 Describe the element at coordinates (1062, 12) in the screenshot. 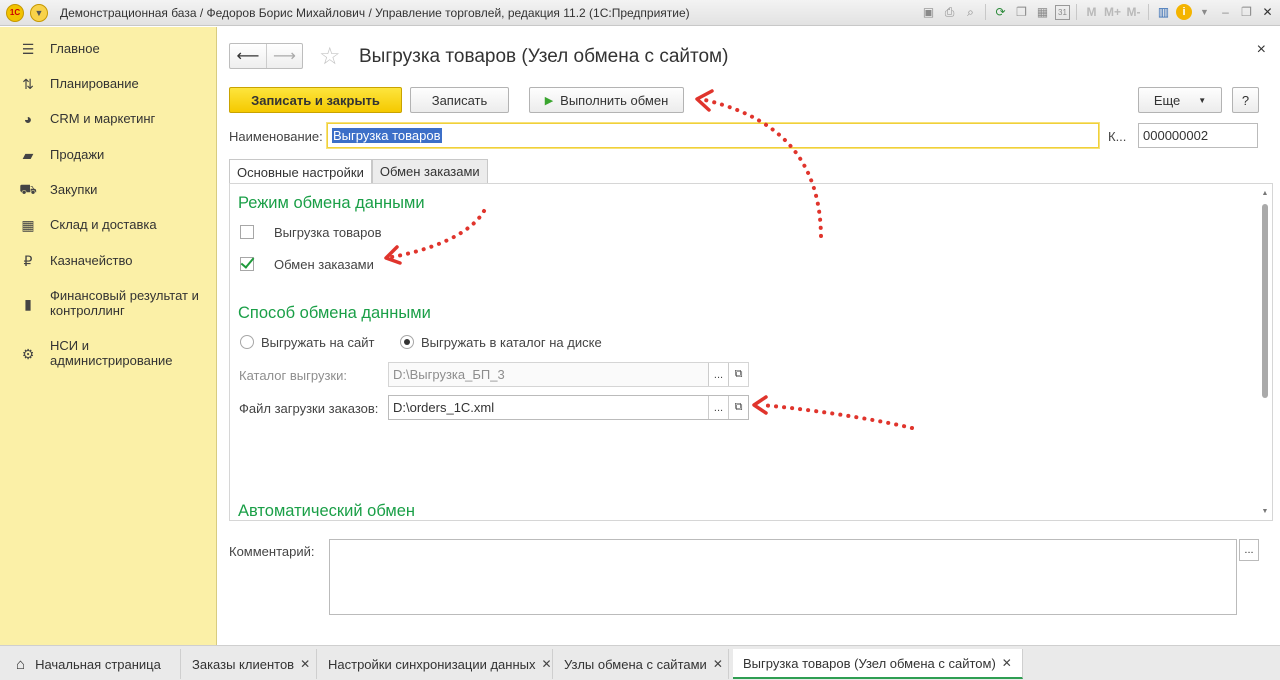

I see `calendar-icon: 31` at that location.